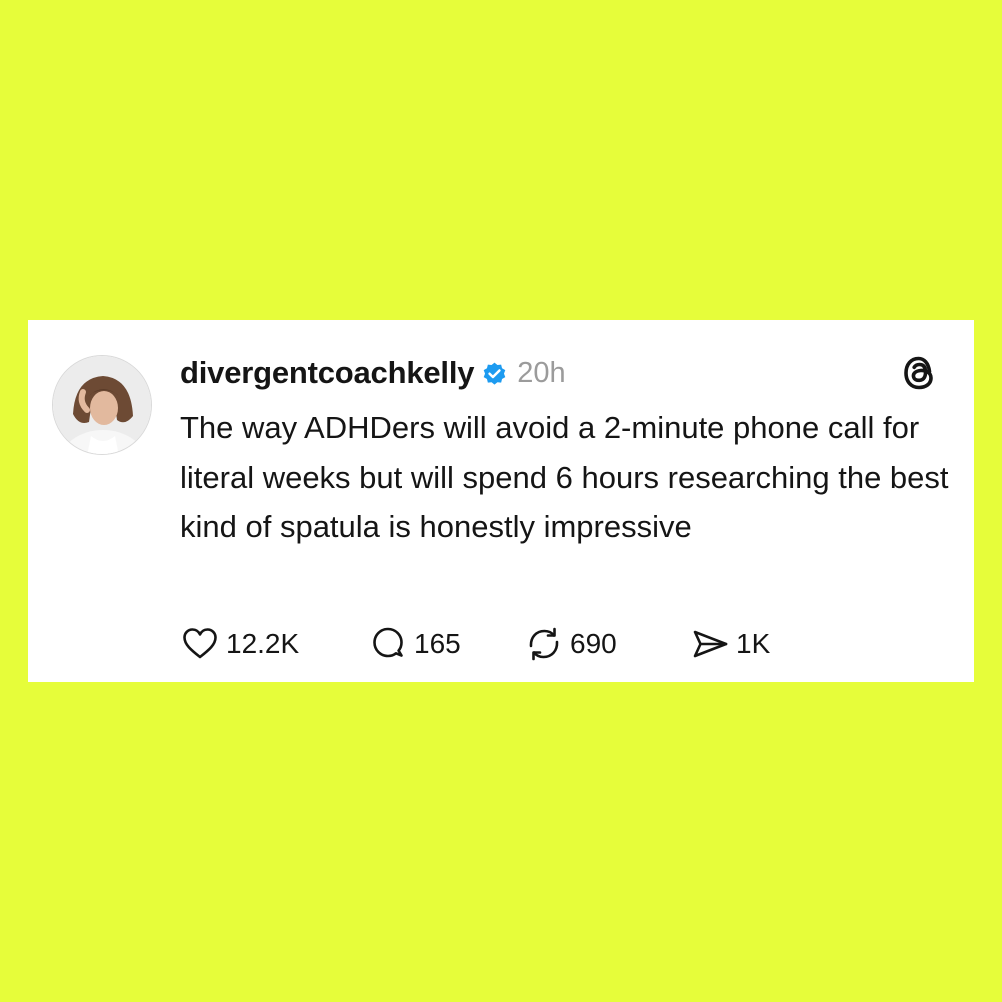  I want to click on speech-bubble-icon, so click(388, 644).